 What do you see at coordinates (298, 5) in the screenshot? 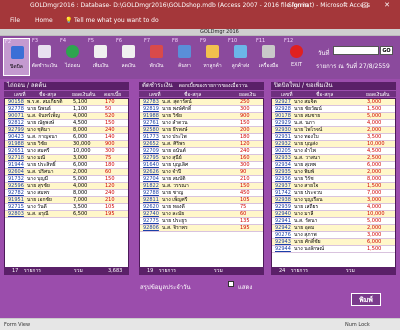
I see `sign-in-link: Sign in` at bounding box center [298, 5].